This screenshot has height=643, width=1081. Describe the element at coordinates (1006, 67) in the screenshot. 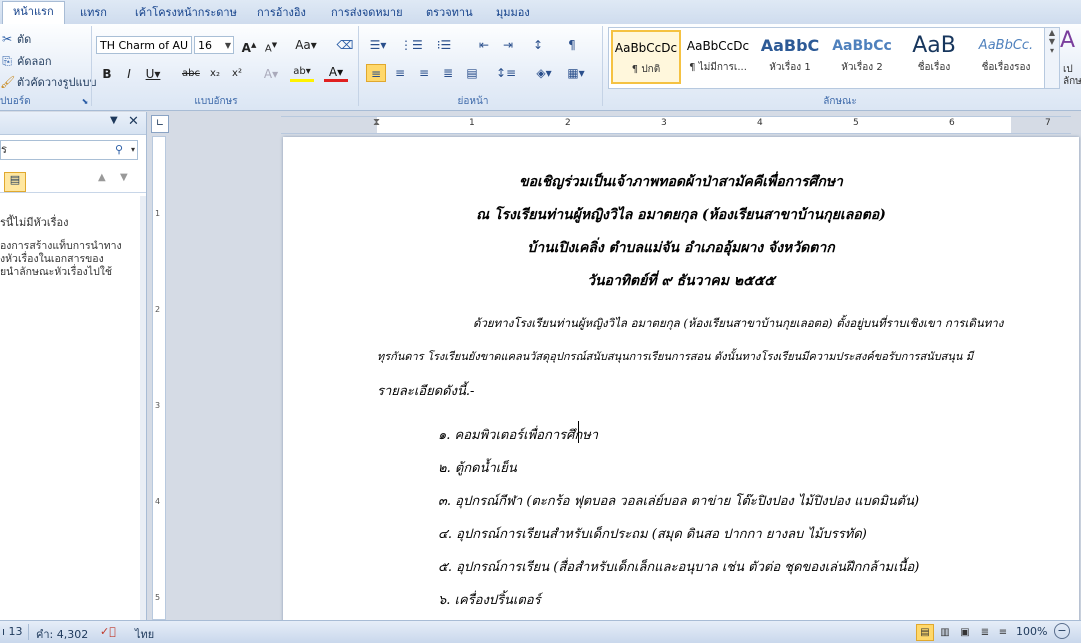

I see `style-name: ชื่อเรื่องรอง` at that location.